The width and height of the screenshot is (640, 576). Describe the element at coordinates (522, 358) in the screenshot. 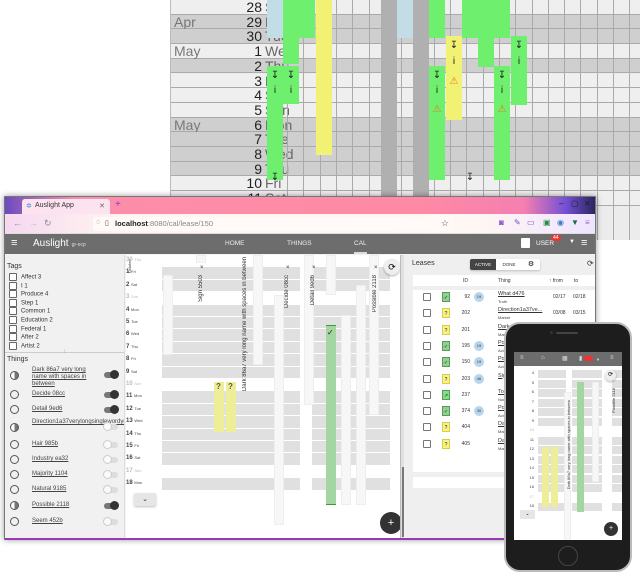

I see `phone-menu-icon: ≡` at that location.